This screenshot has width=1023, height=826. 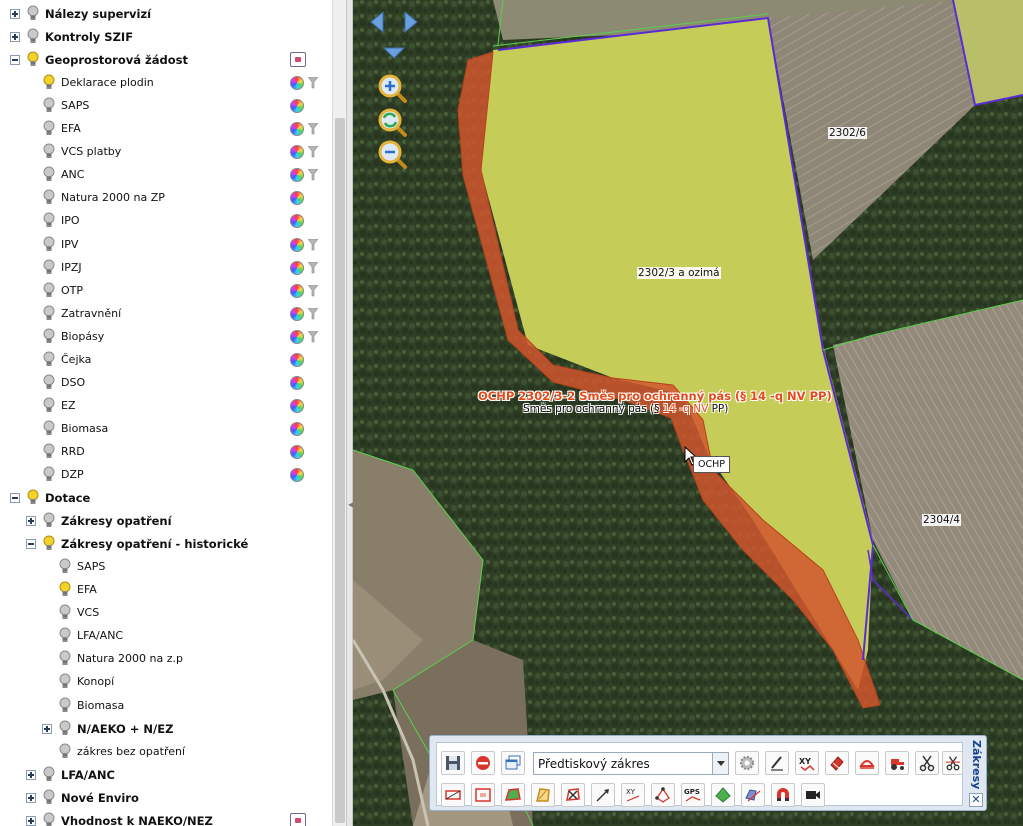 What do you see at coordinates (393, 155) in the screenshot?
I see `zoom-out-icon` at bounding box center [393, 155].